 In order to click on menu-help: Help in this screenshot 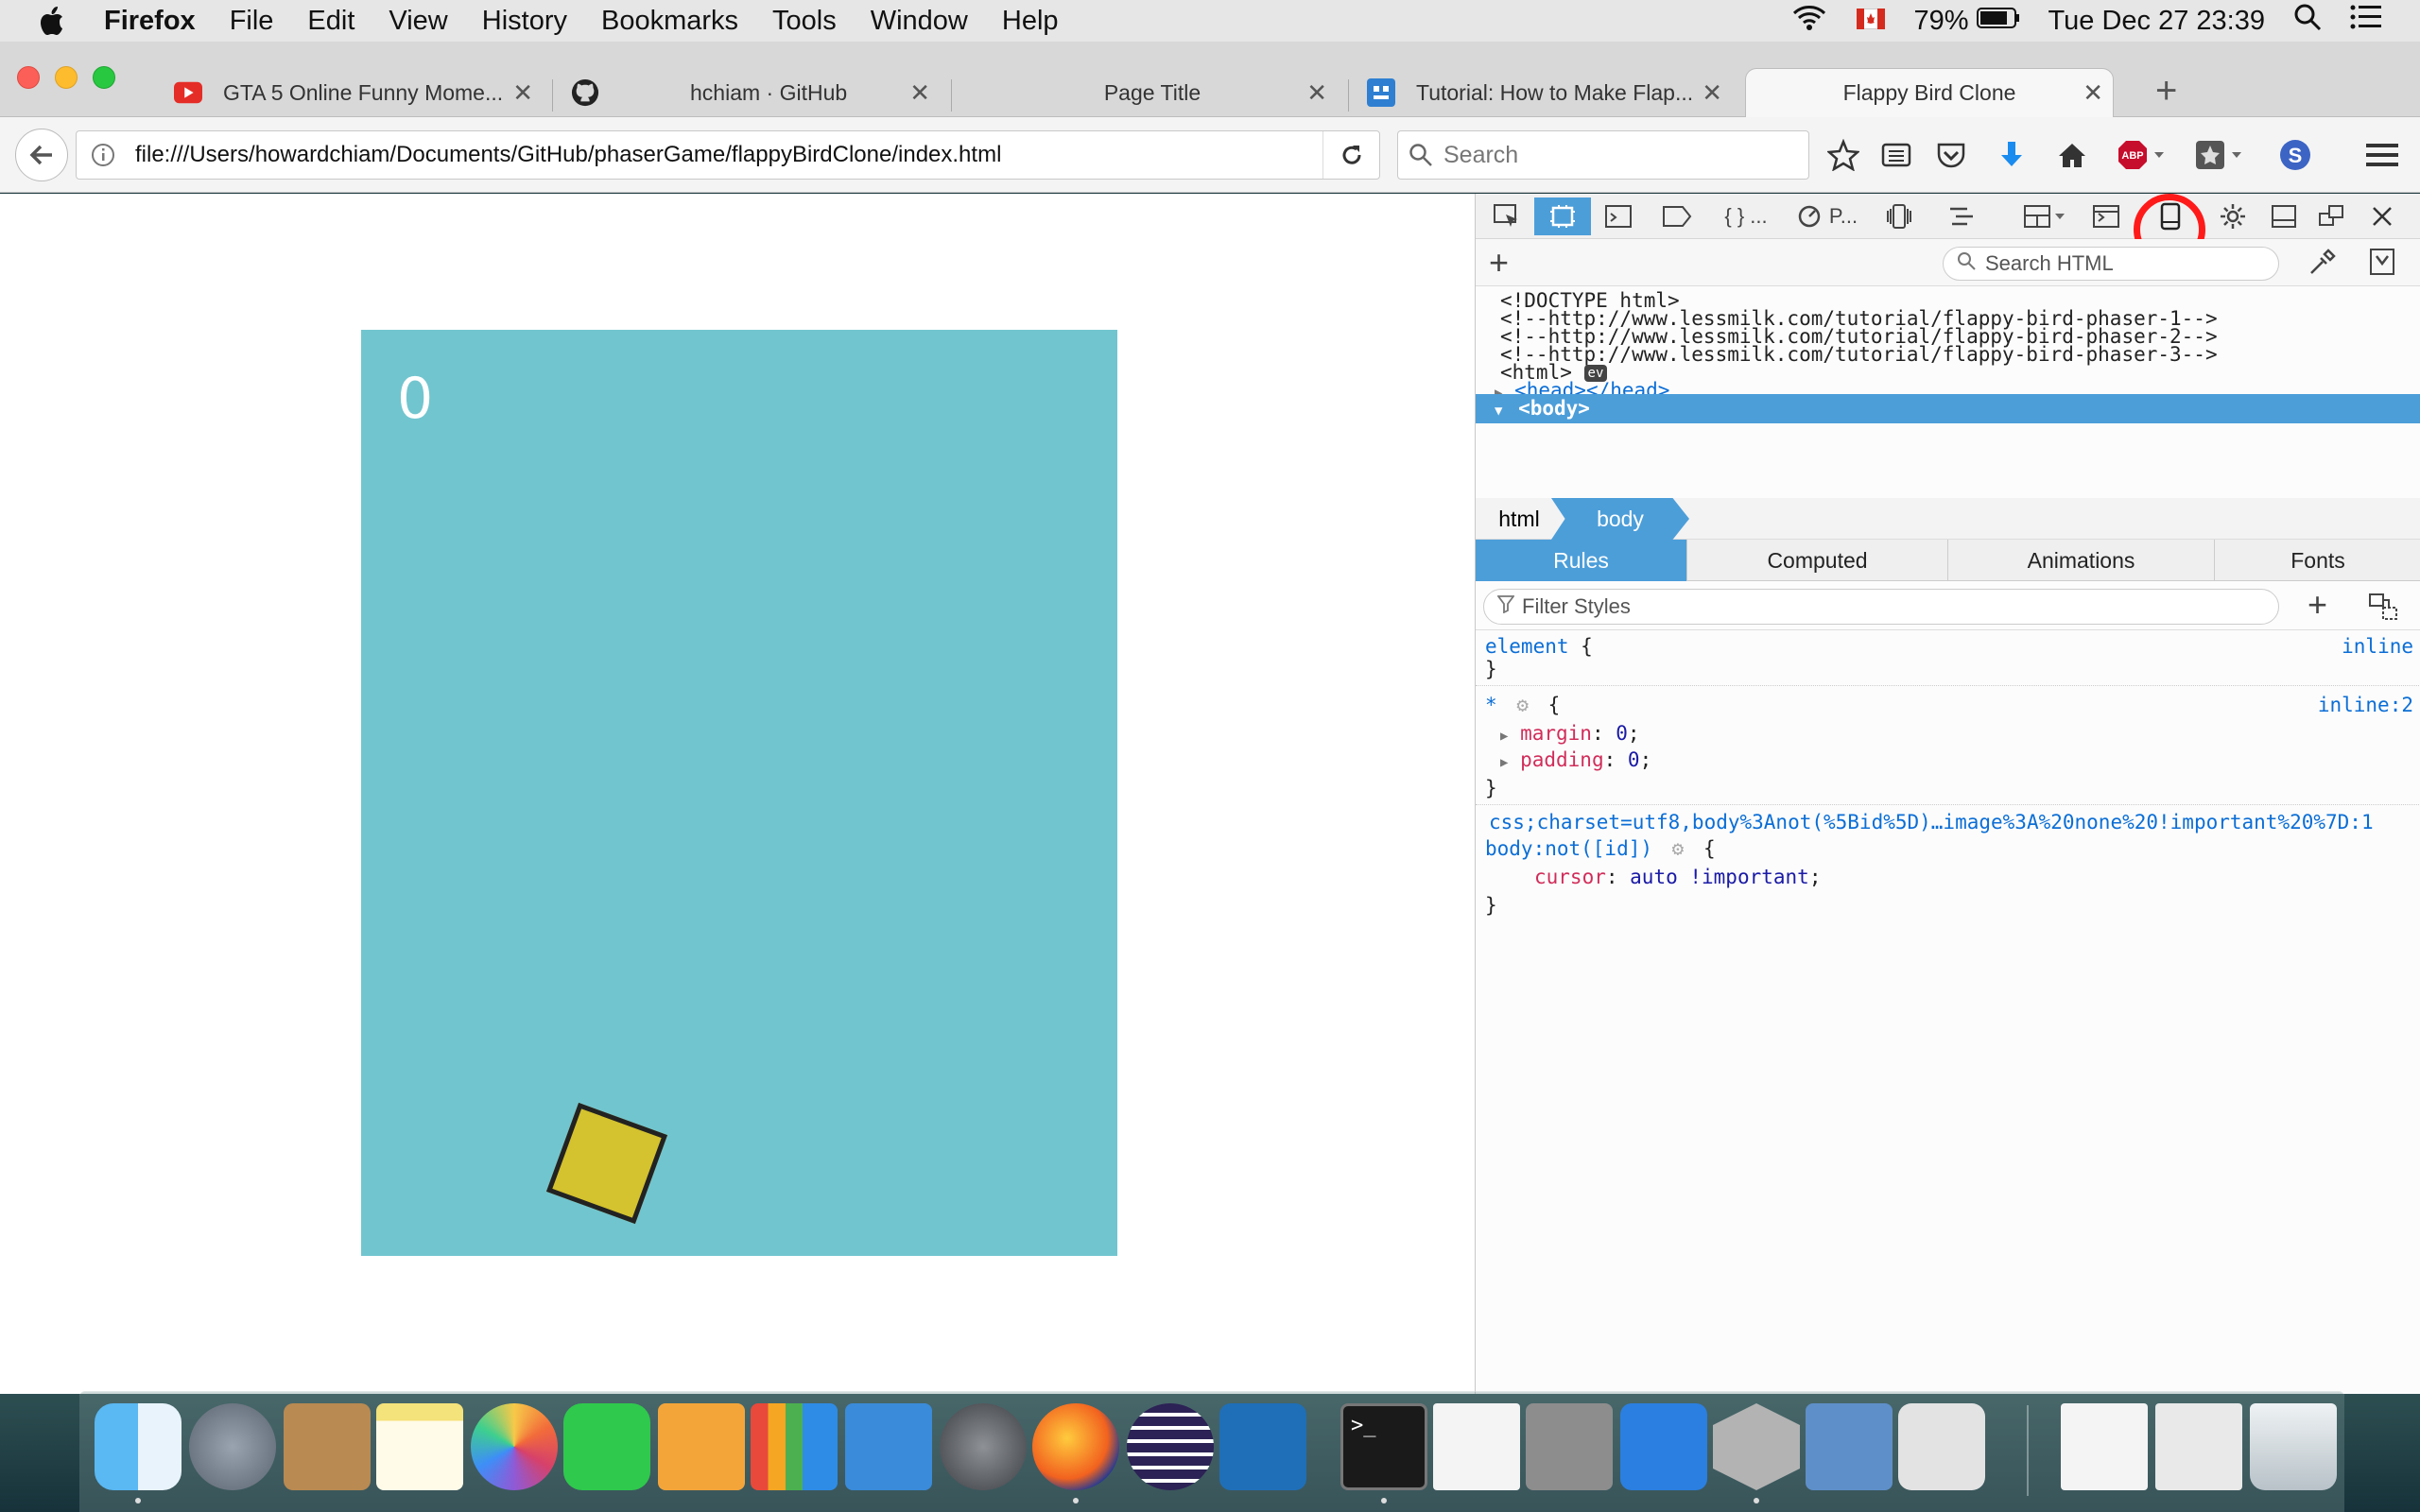, I will do `click(1030, 21)`.